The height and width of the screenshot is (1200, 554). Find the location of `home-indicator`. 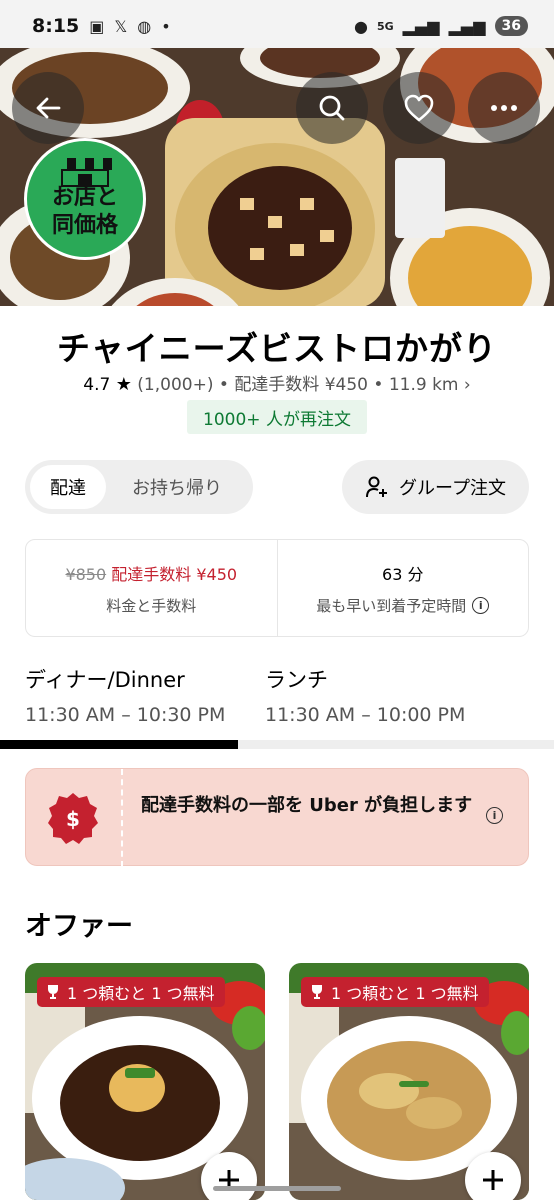

home-indicator is located at coordinates (277, 1188).